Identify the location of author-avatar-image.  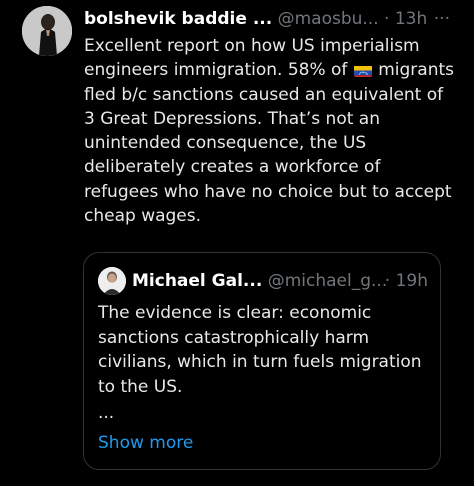
(47, 31).